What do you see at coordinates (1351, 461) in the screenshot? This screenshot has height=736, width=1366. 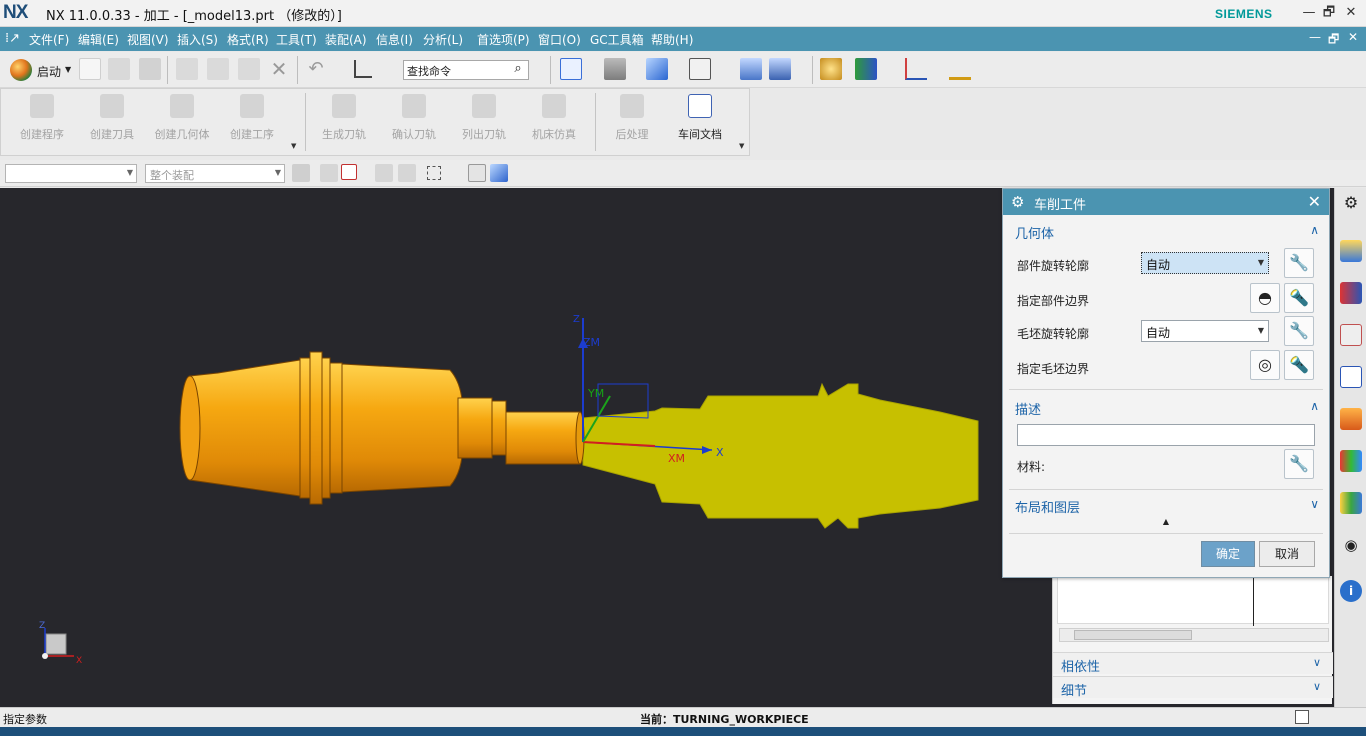 I see `reuse-library-icon` at bounding box center [1351, 461].